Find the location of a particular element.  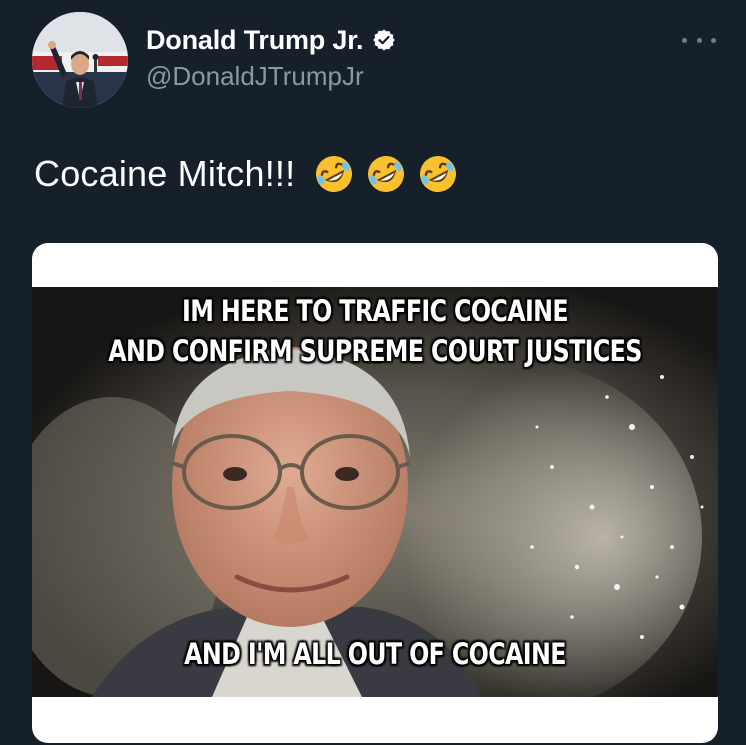

name-row: Donald Trump Jr. is located at coordinates (271, 40).